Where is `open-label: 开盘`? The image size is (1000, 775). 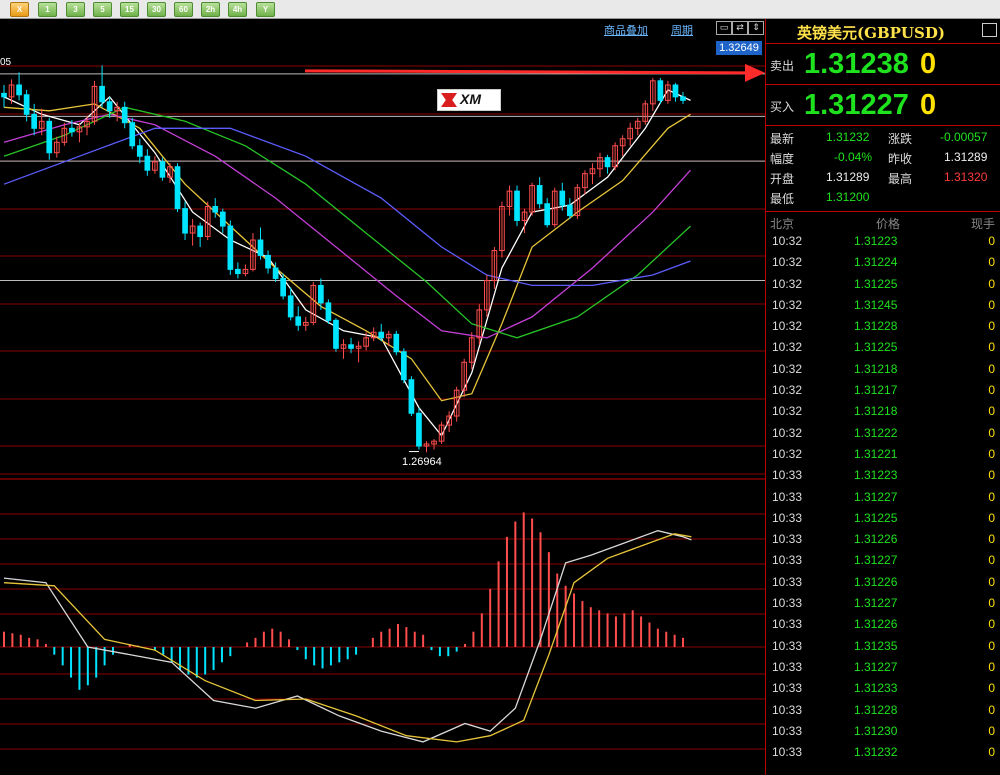 open-label: 开盘 is located at coordinates (782, 179).